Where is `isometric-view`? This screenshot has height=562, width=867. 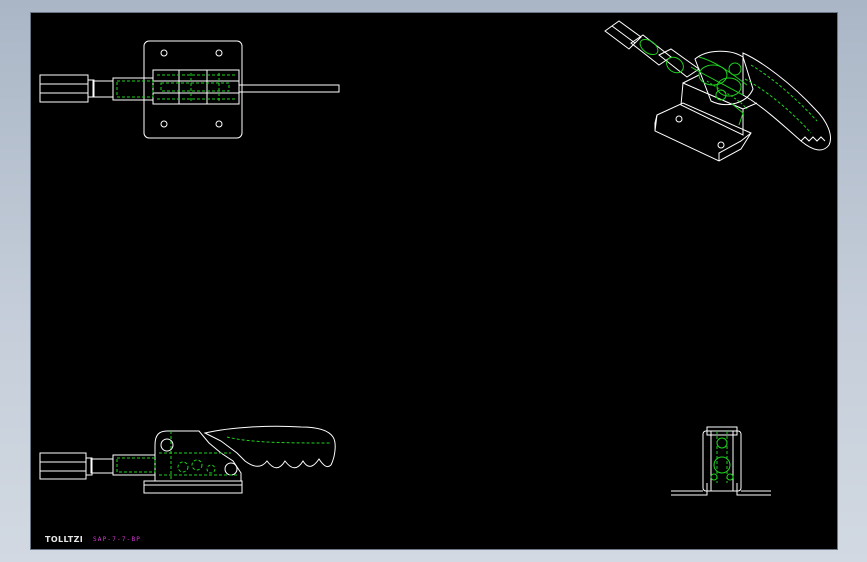 isometric-view is located at coordinates (717, 91).